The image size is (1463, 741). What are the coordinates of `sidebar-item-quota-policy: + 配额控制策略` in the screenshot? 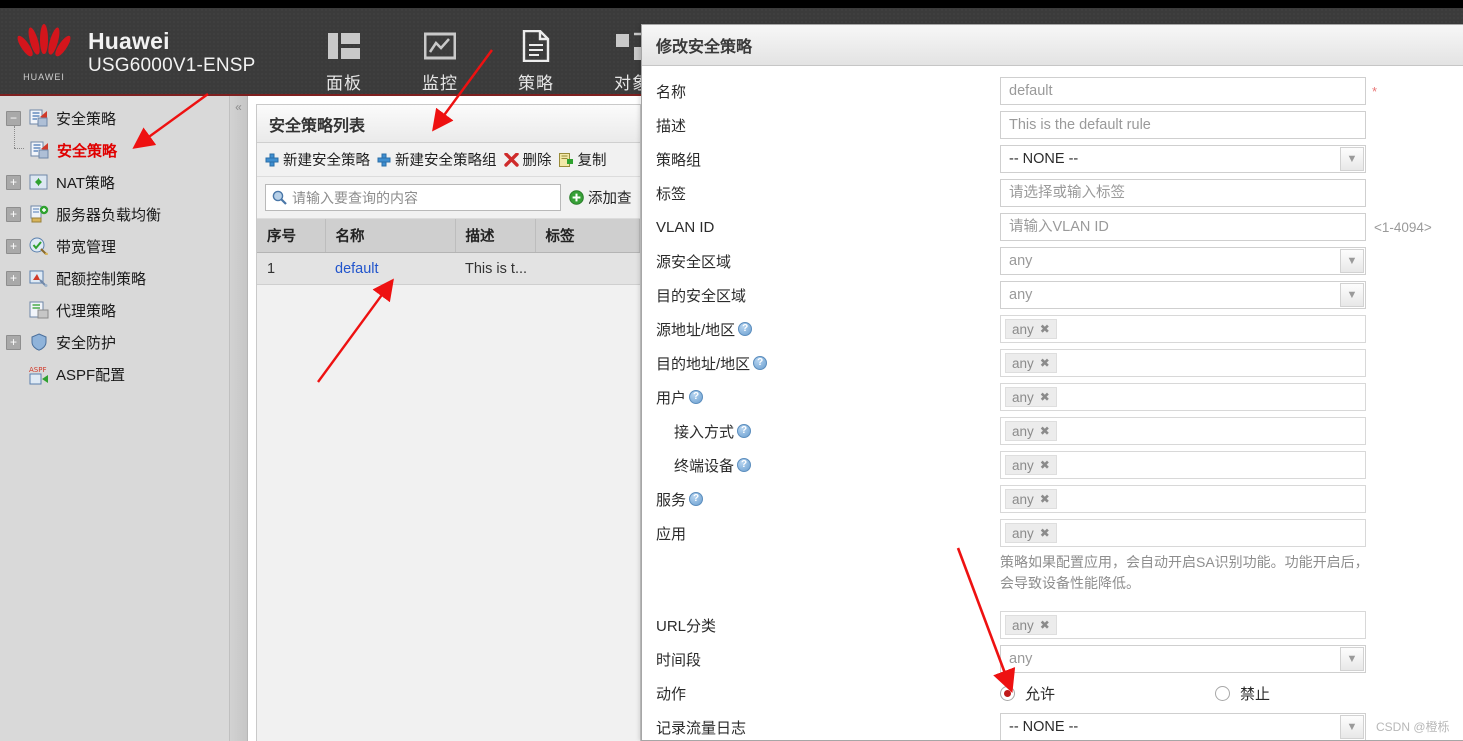 It's located at (123, 278).